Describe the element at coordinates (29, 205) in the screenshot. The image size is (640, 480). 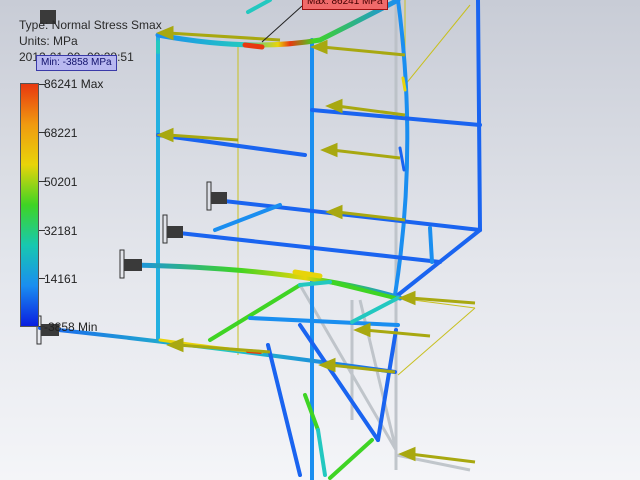
I see `legend-color-bar` at that location.